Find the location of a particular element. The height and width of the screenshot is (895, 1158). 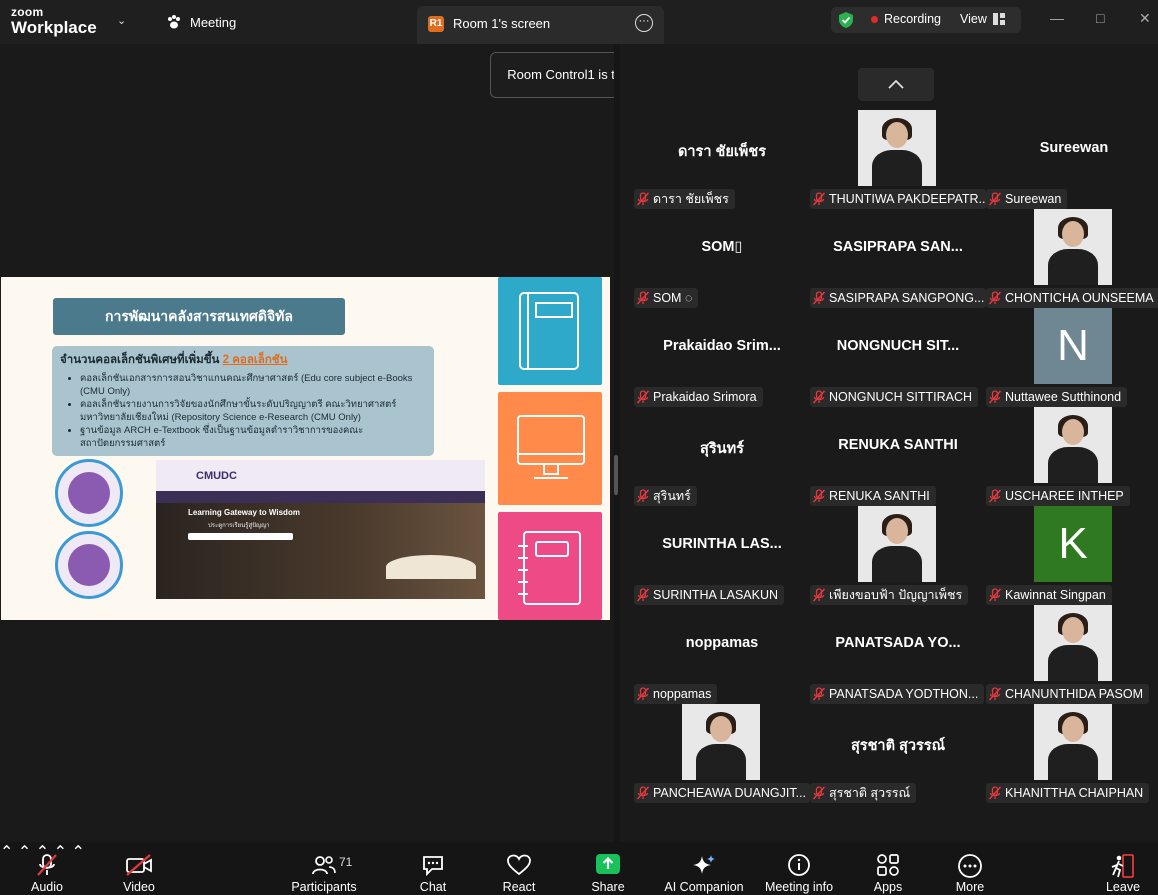

meeting-info-button: Meeting info is located at coordinates (799, 868).